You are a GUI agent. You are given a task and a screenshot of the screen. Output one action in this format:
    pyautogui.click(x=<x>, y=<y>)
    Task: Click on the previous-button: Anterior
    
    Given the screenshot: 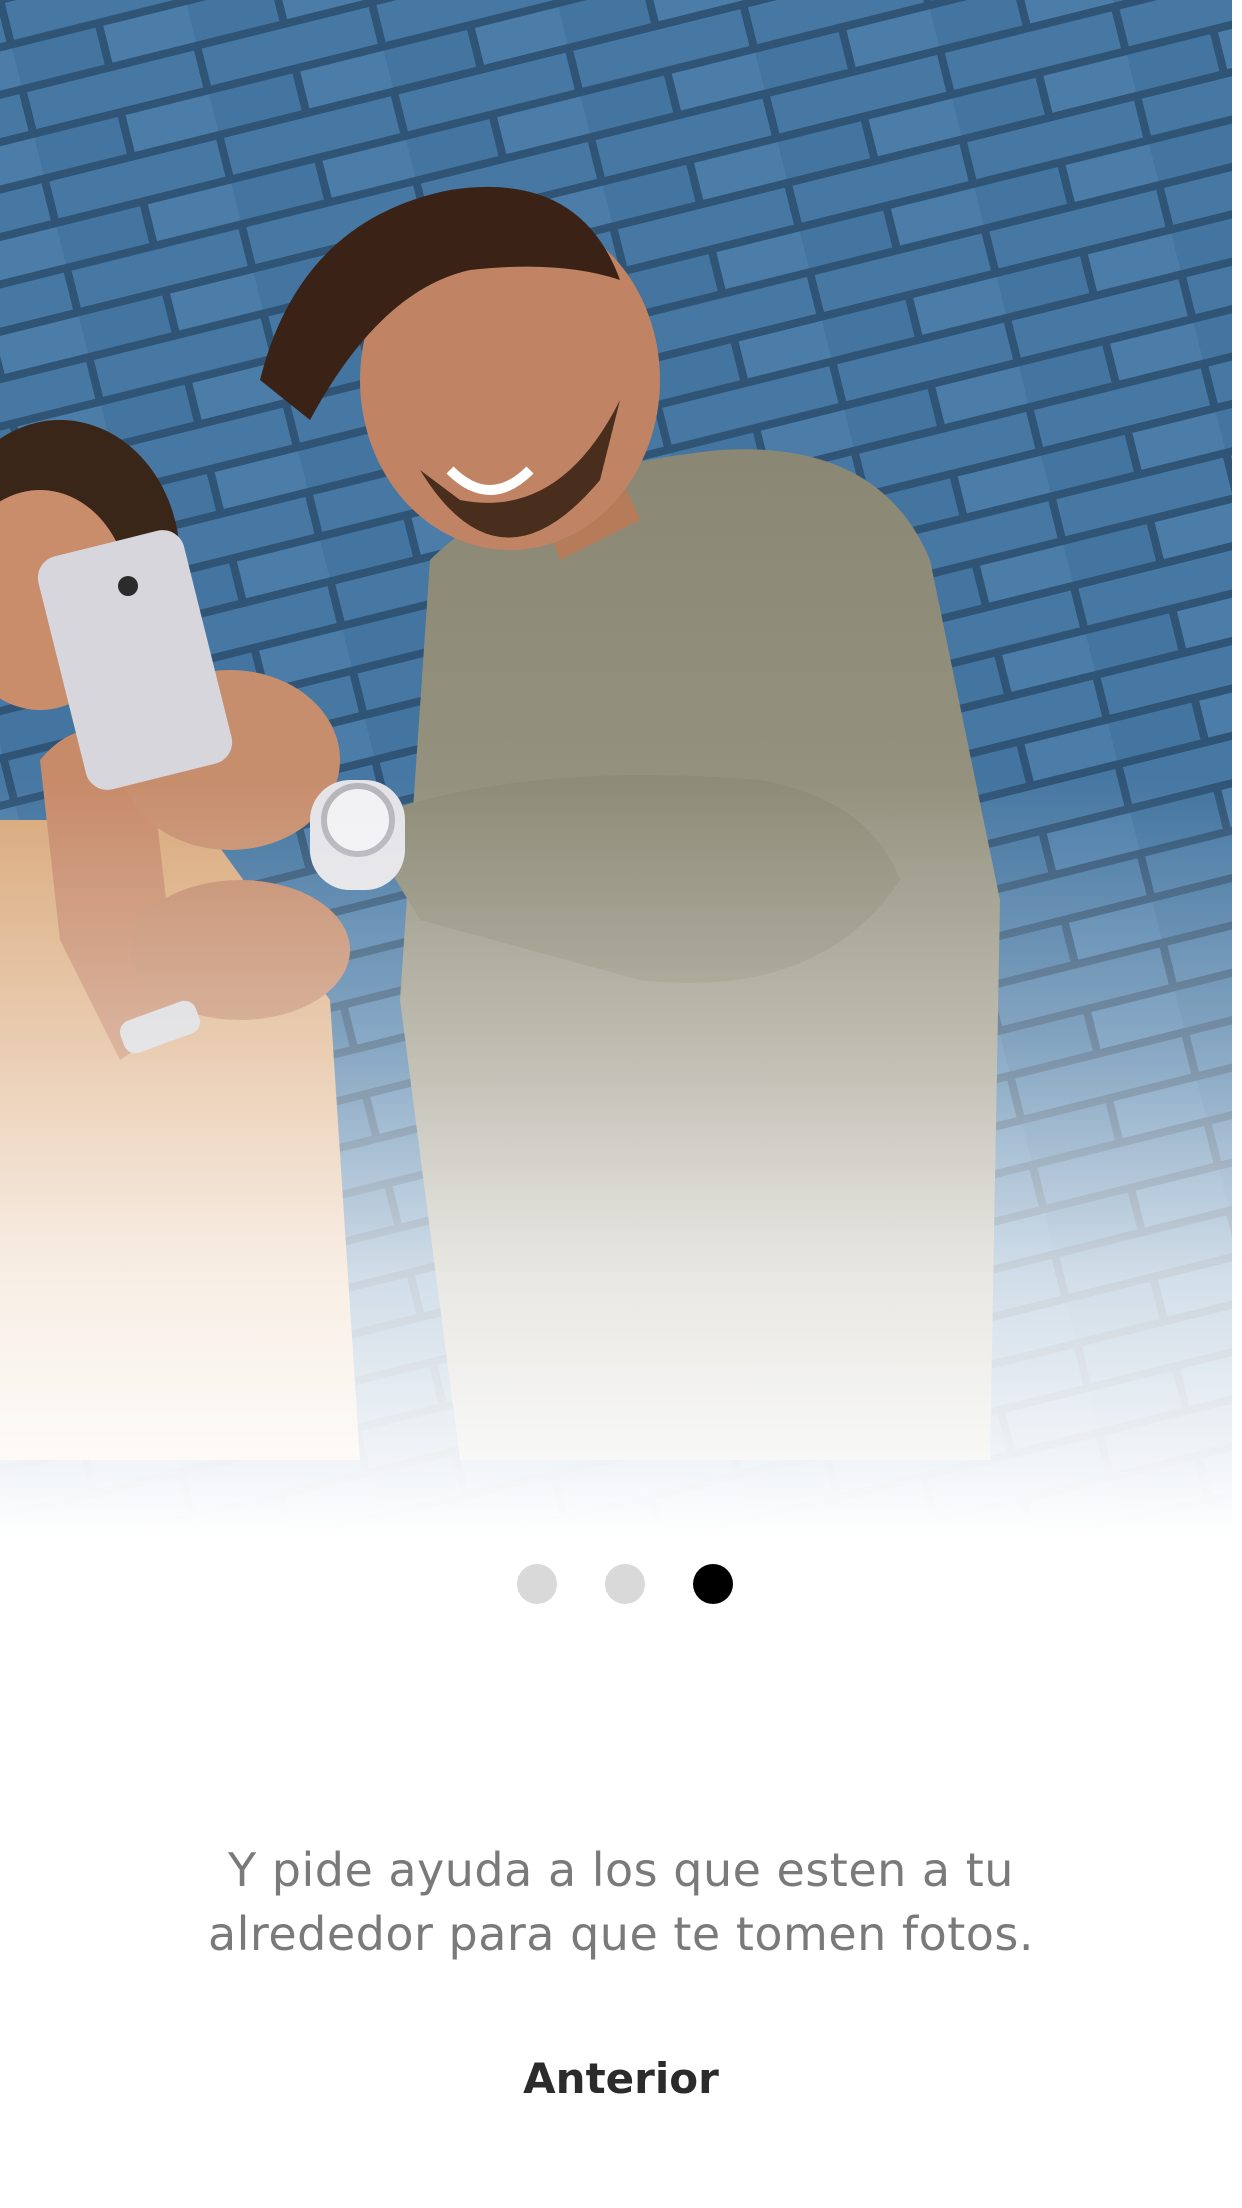 What is the action you would take?
    pyautogui.click(x=621, y=2078)
    